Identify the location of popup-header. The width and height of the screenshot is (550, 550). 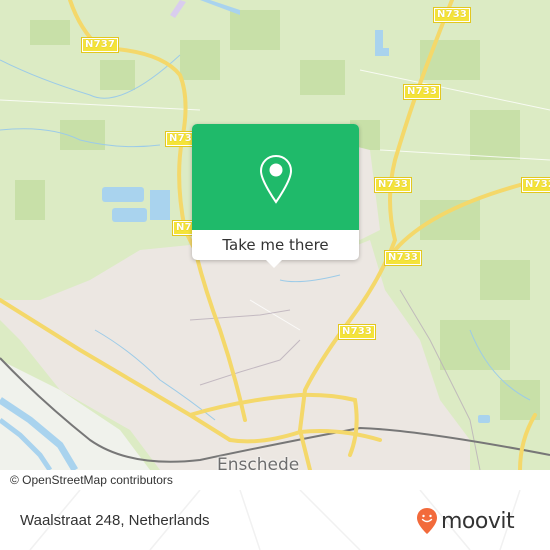
(275, 177).